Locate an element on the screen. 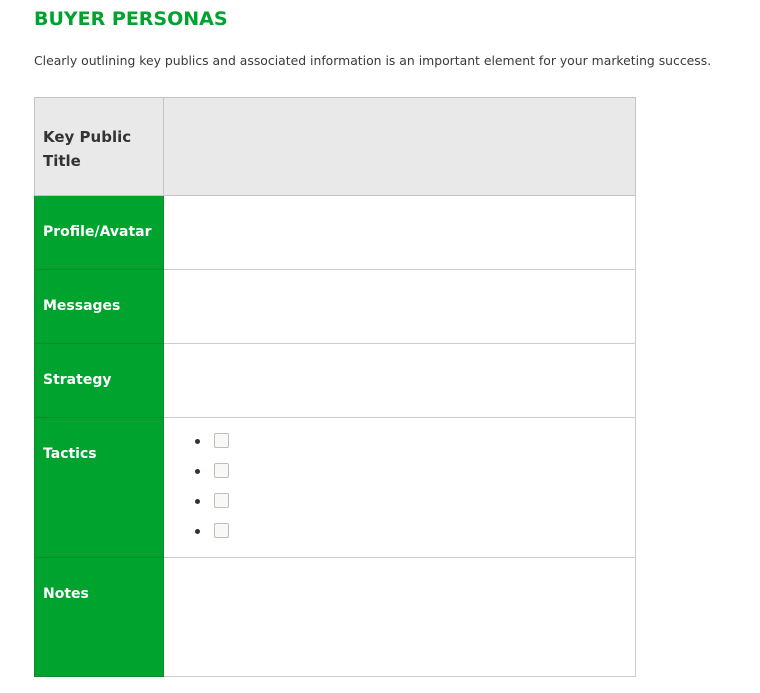  messages-field is located at coordinates (399, 306).